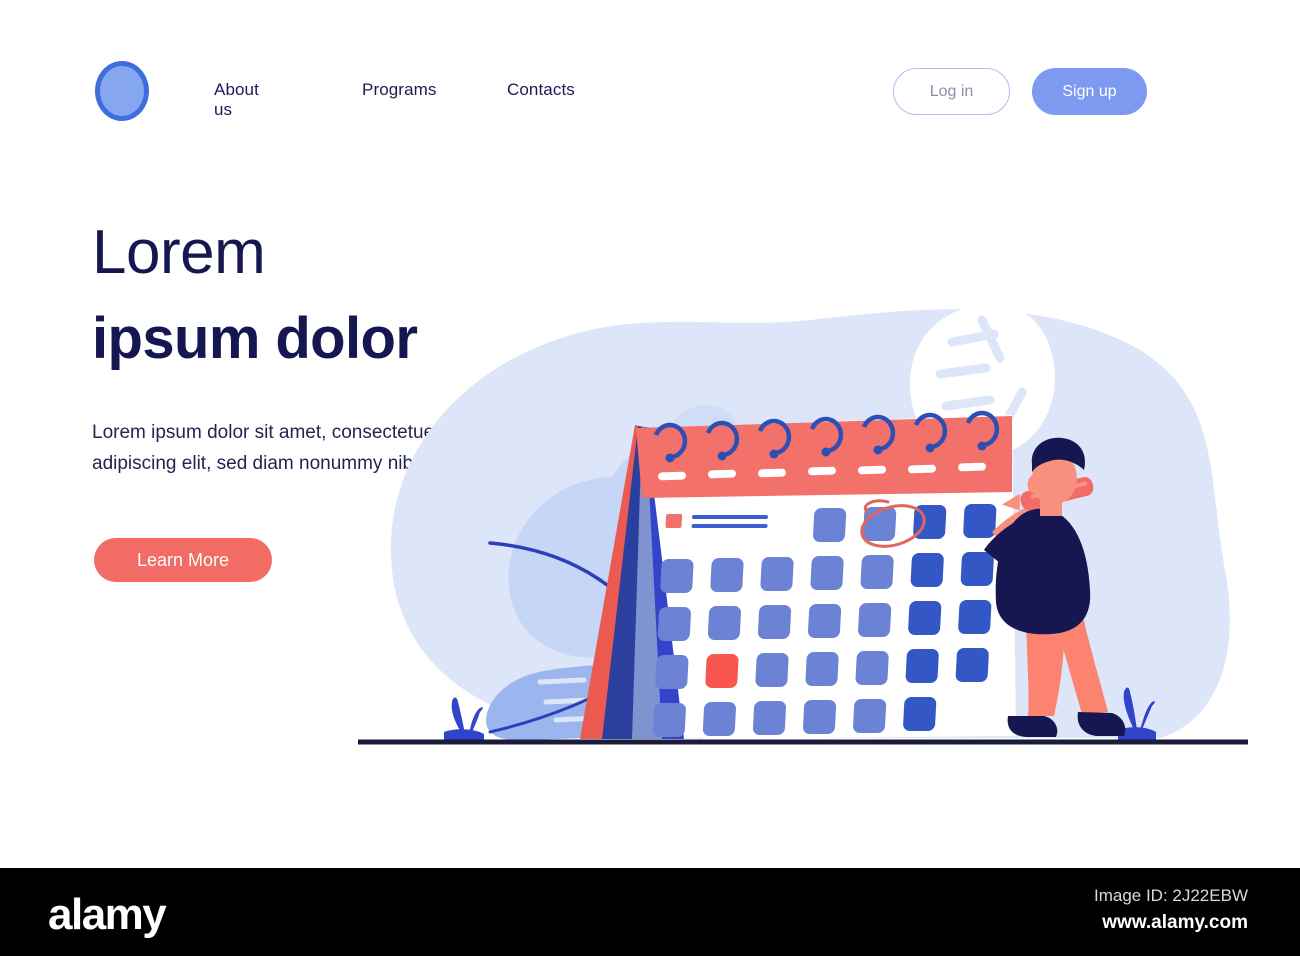 The image size is (1300, 956). What do you see at coordinates (1170, 895) in the screenshot?
I see `image-id-text: Image ID: 2J22EBW` at bounding box center [1170, 895].